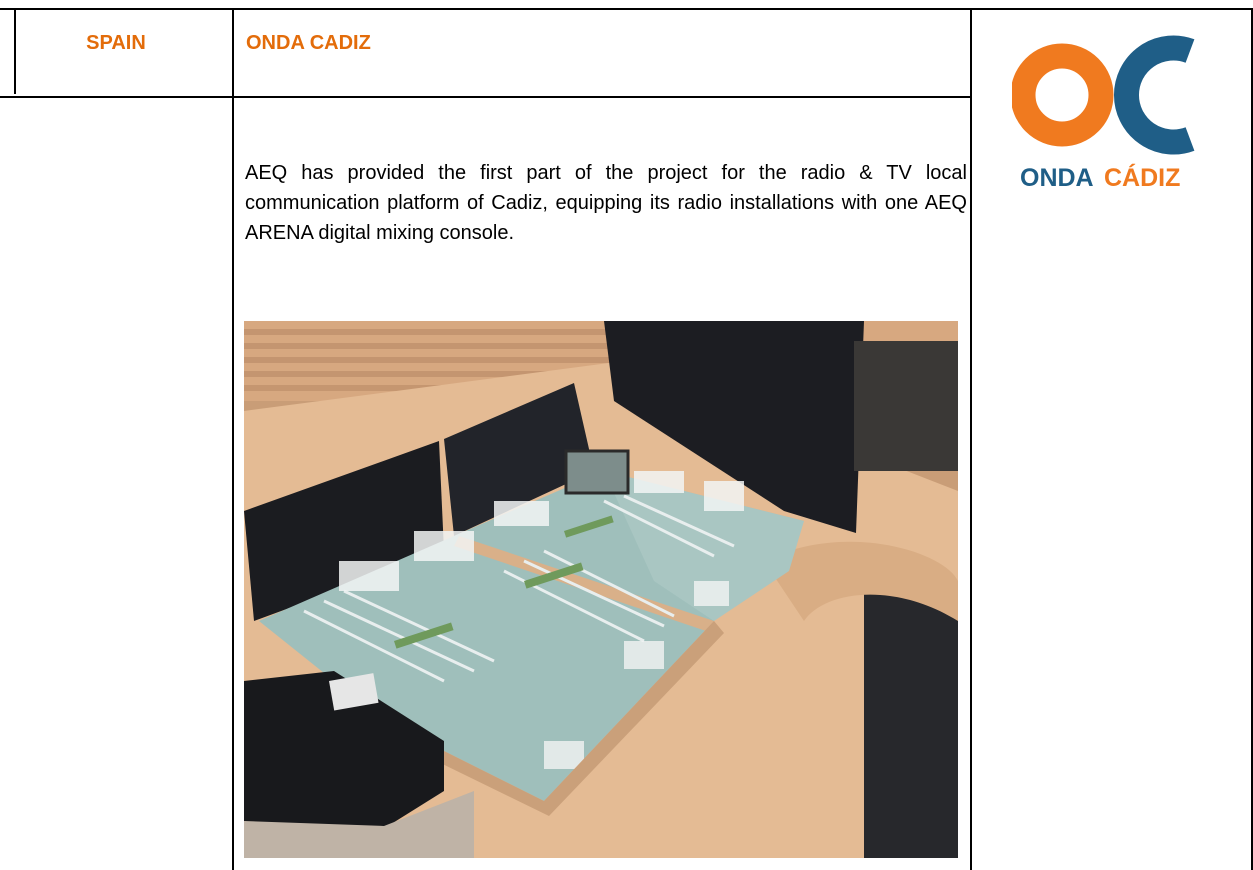 This screenshot has width=1253, height=870. Describe the element at coordinates (1102, 113) in the screenshot. I see `oc-monogram-icon: ONDA CÁDIZ` at that location.